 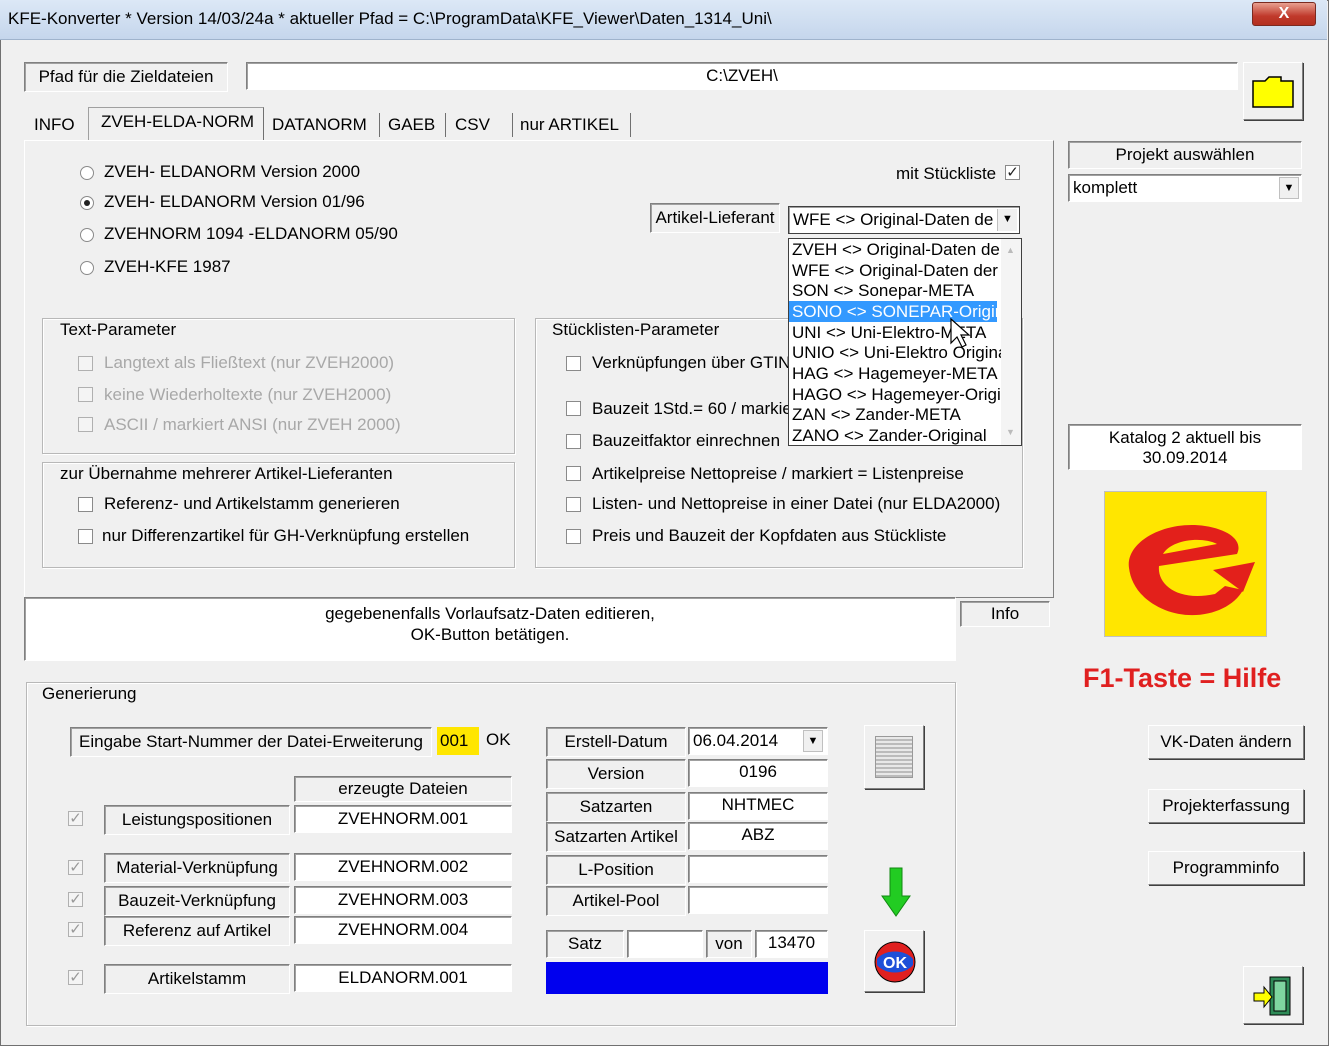 What do you see at coordinates (126, 77) in the screenshot?
I see `target-path-label: Pfad für die Zieldateien` at bounding box center [126, 77].